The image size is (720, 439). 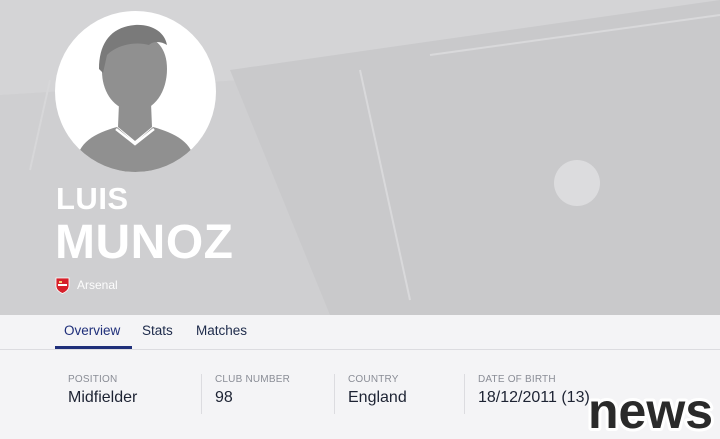 What do you see at coordinates (221, 330) in the screenshot?
I see `tab-matches: Matches` at bounding box center [221, 330].